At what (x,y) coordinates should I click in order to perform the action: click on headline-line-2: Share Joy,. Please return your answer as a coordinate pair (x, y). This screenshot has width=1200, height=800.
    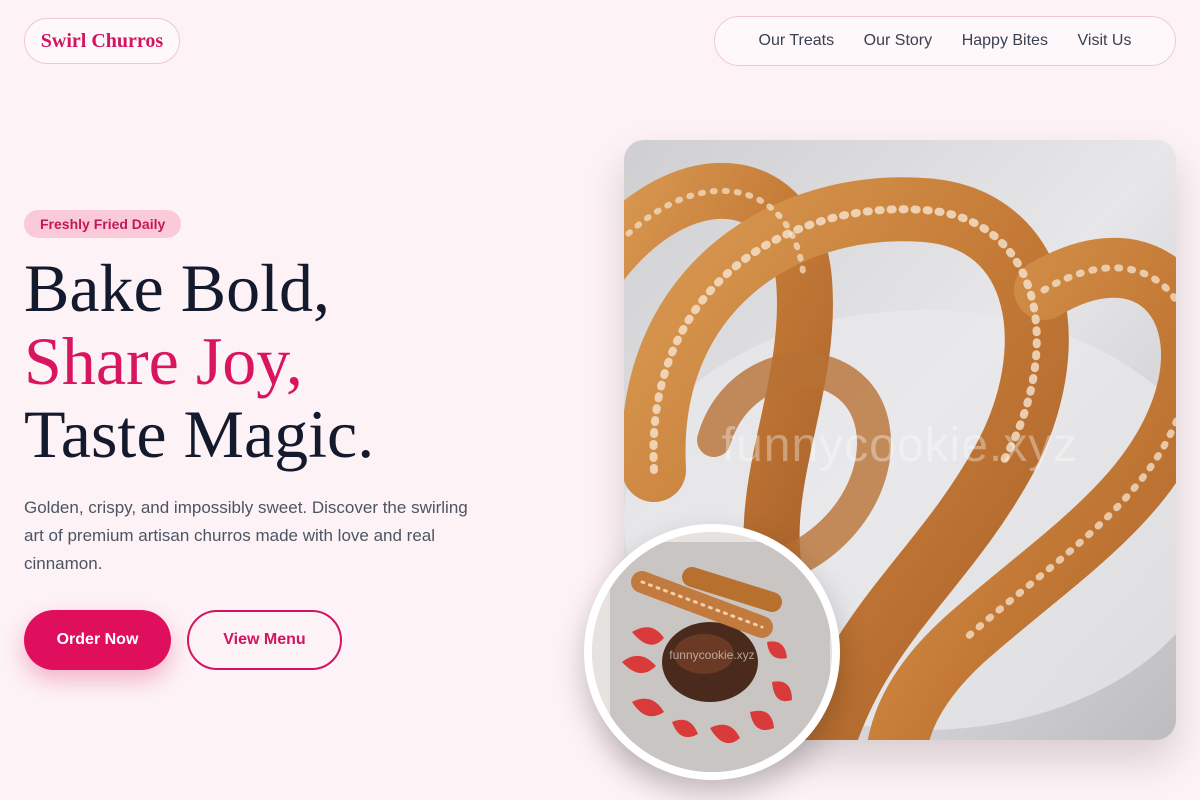
    Looking at the image, I should click on (163, 361).